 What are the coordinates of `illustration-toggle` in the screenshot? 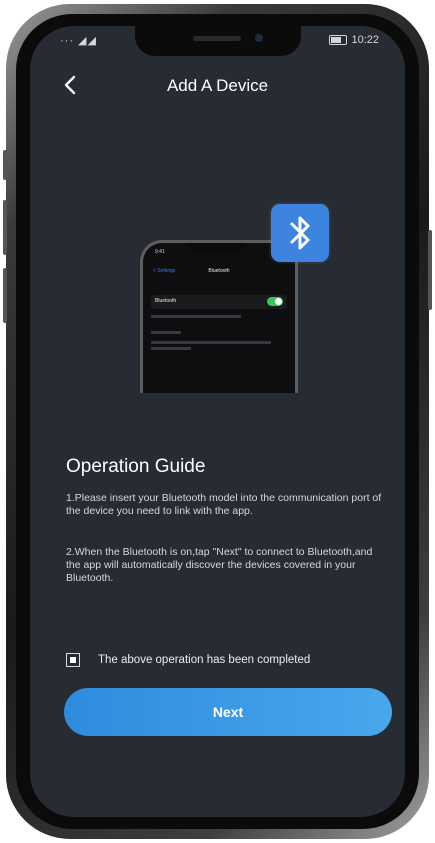 It's located at (275, 301).